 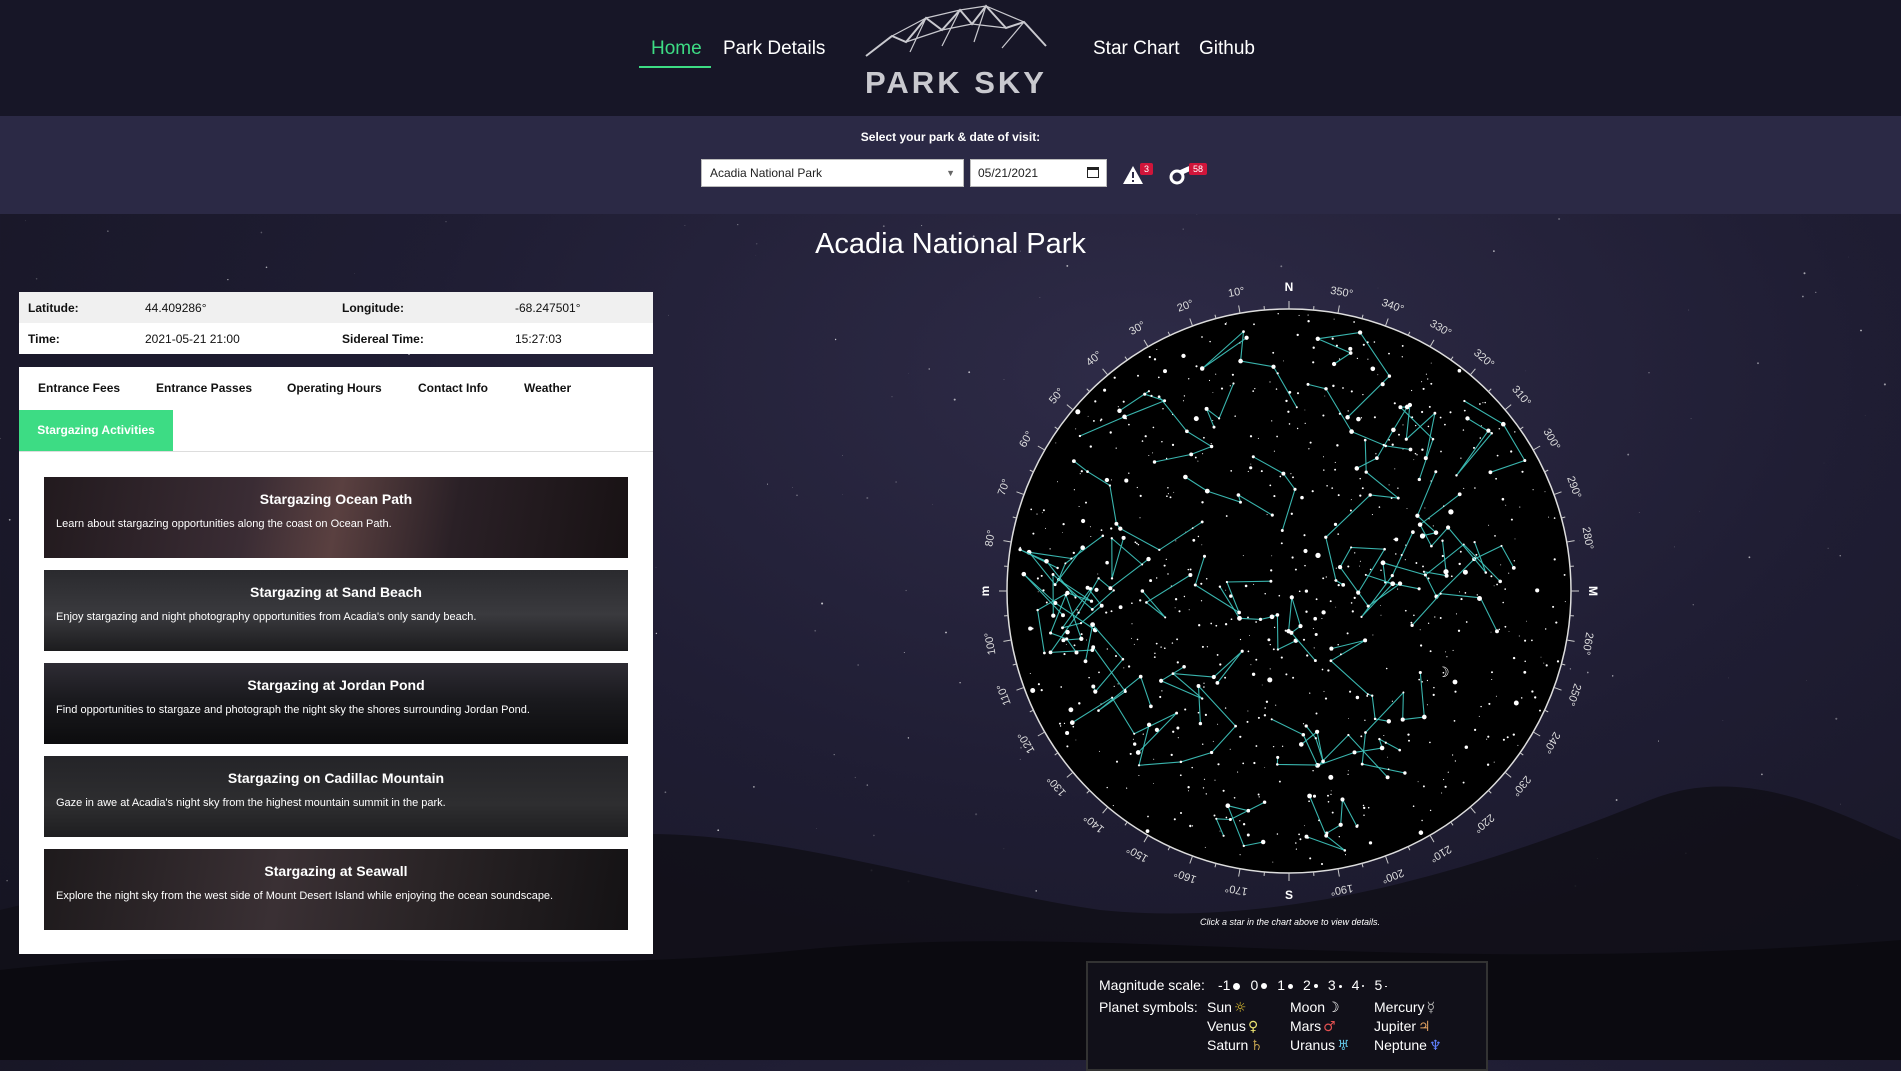 I want to click on nav-github-link: Github, so click(x=1227, y=49).